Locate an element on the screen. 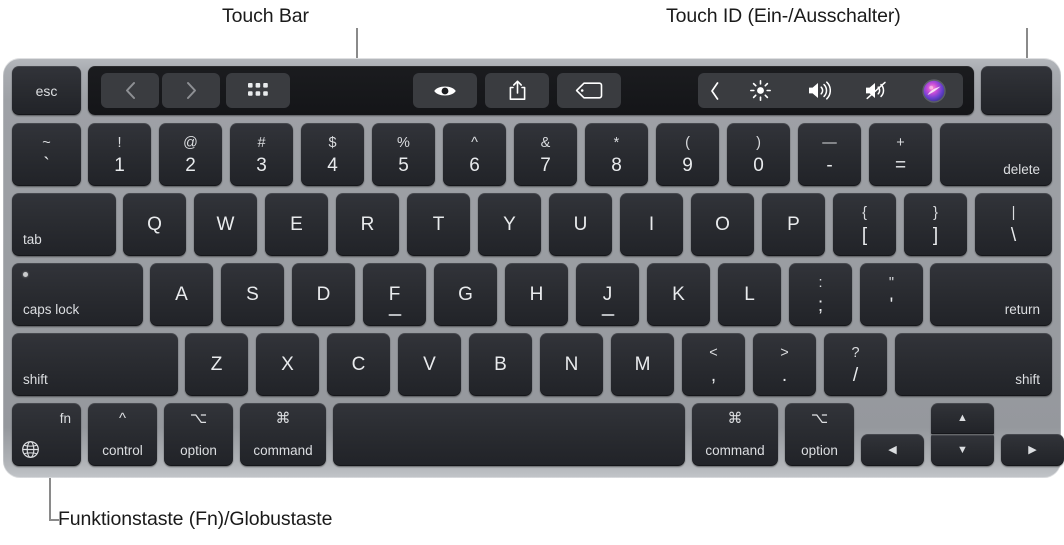  key-z: Z is located at coordinates (216, 364).